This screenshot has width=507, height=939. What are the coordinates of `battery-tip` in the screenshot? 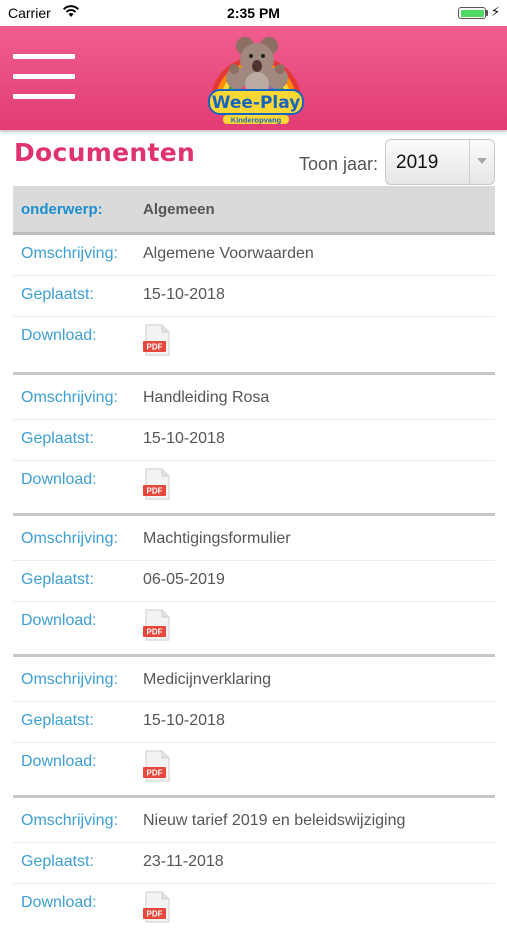 It's located at (487, 13).